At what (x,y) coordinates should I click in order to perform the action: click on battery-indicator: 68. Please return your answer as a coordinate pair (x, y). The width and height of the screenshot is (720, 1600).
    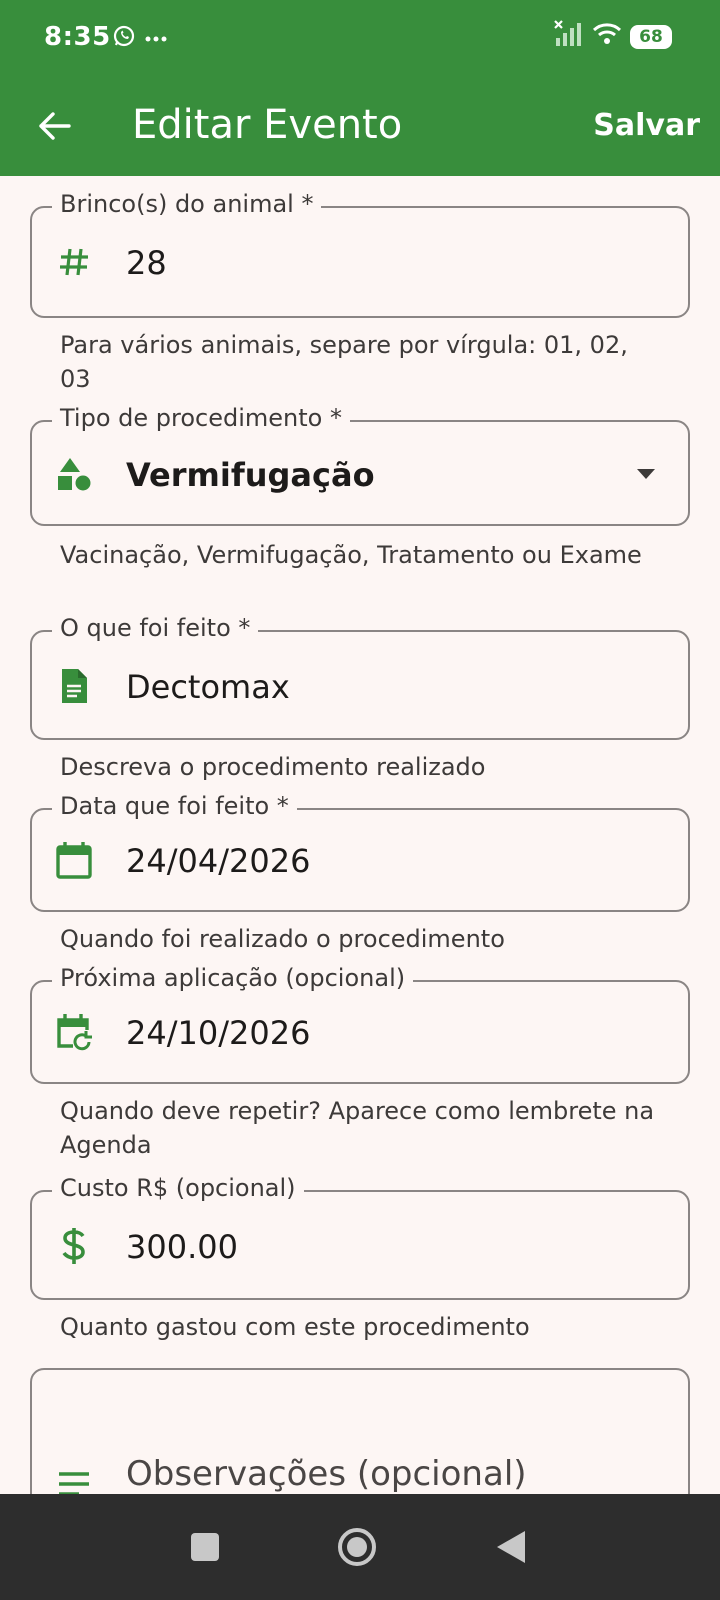
    Looking at the image, I should click on (651, 36).